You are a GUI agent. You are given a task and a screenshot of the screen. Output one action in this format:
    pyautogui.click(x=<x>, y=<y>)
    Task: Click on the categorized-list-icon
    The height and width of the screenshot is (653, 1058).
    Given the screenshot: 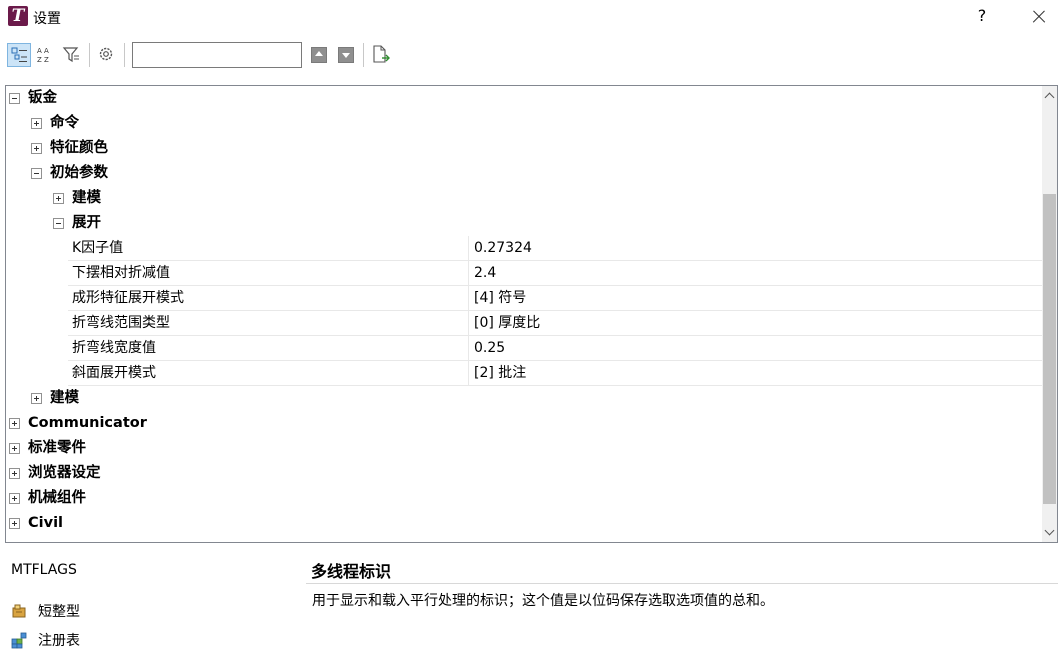 What is the action you would take?
    pyautogui.click(x=19, y=54)
    